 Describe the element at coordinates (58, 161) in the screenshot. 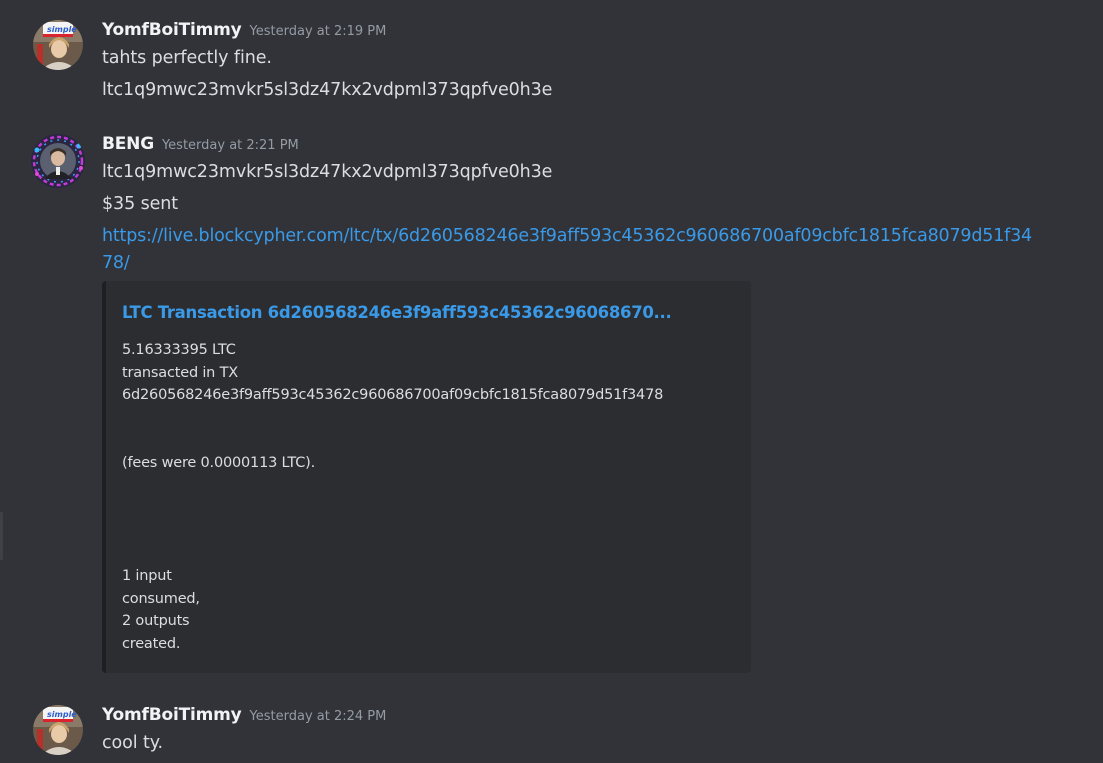

I see `user-avatar-icon` at that location.